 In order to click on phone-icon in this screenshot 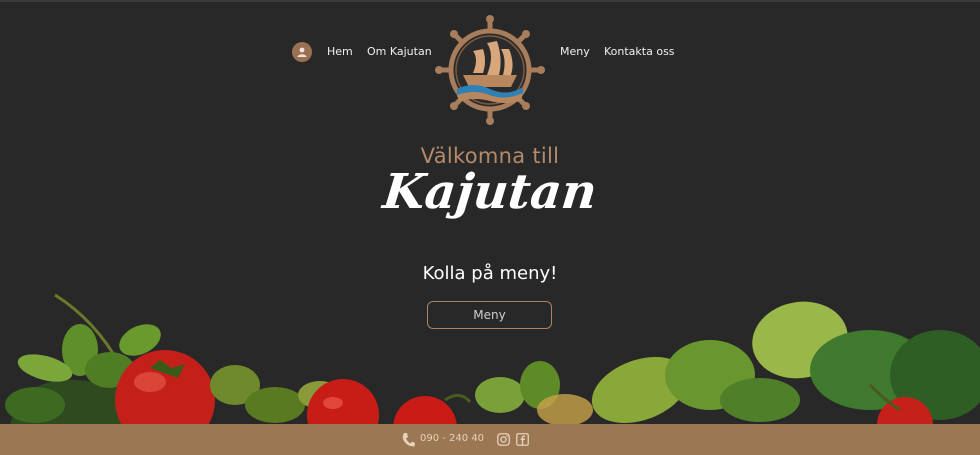, I will do `click(408, 440)`.